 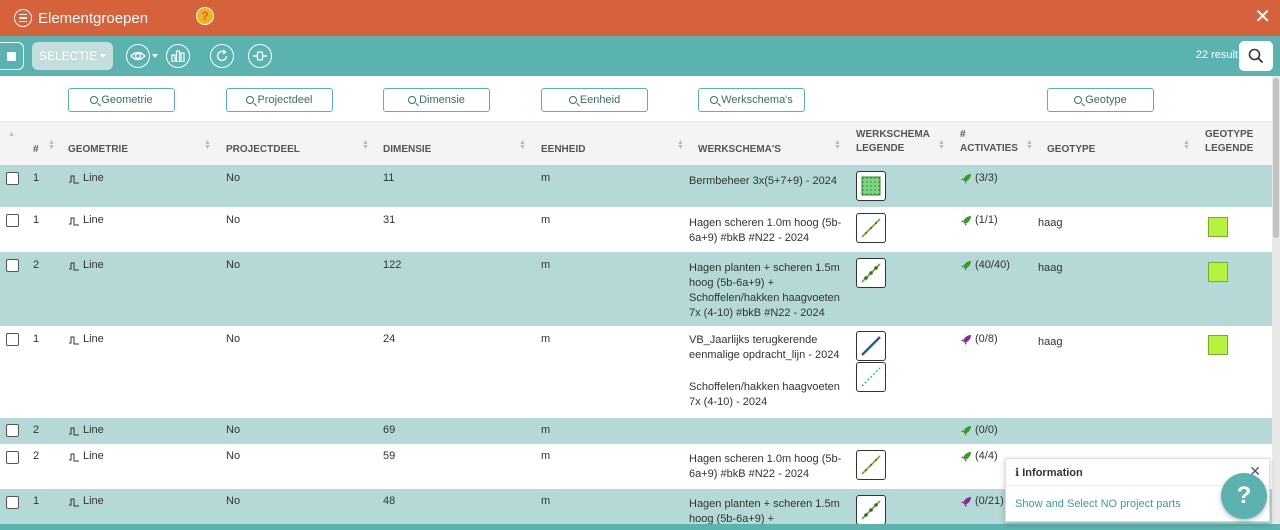 I want to click on stop-button, so click(x=12, y=56).